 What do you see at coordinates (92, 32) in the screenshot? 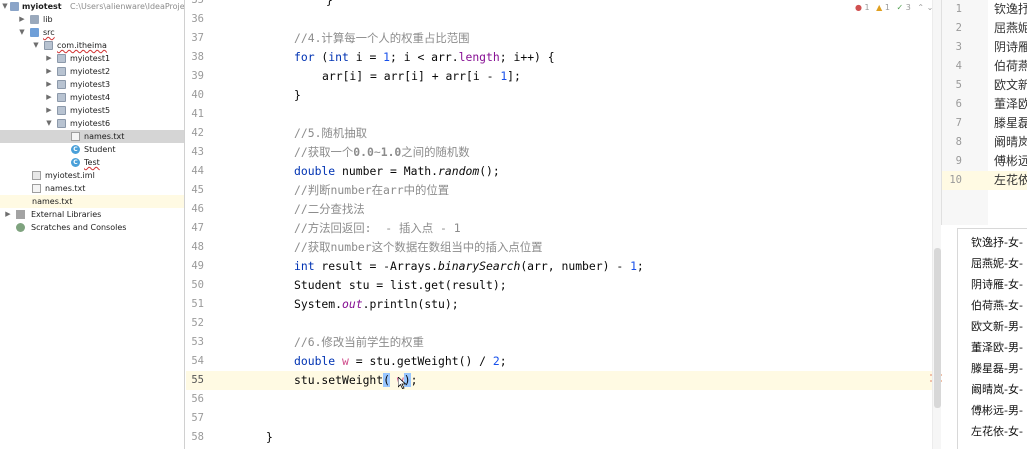
I see `tree-item-src: ▼ src` at bounding box center [92, 32].